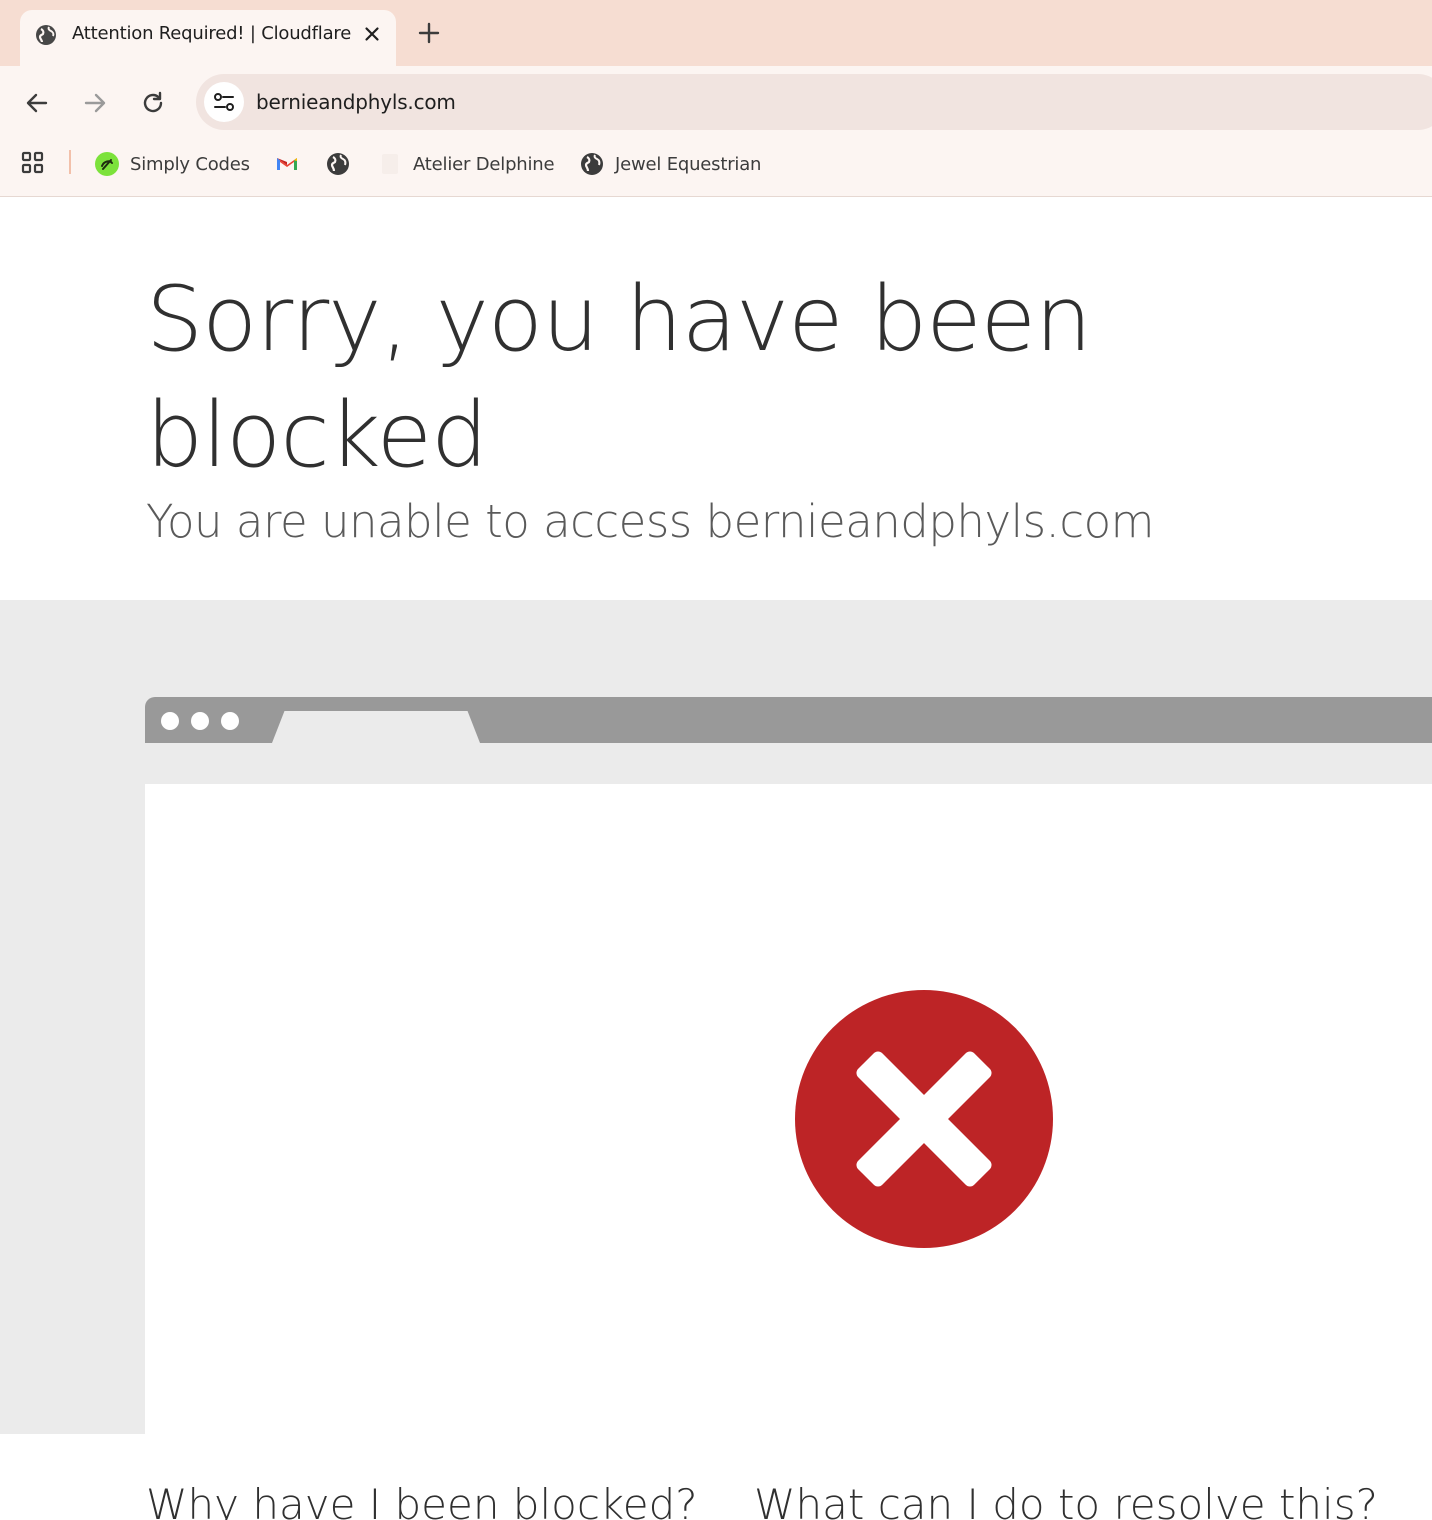 The image size is (1432, 1520). I want to click on address-bar: bernieandphyls.com, so click(814, 102).